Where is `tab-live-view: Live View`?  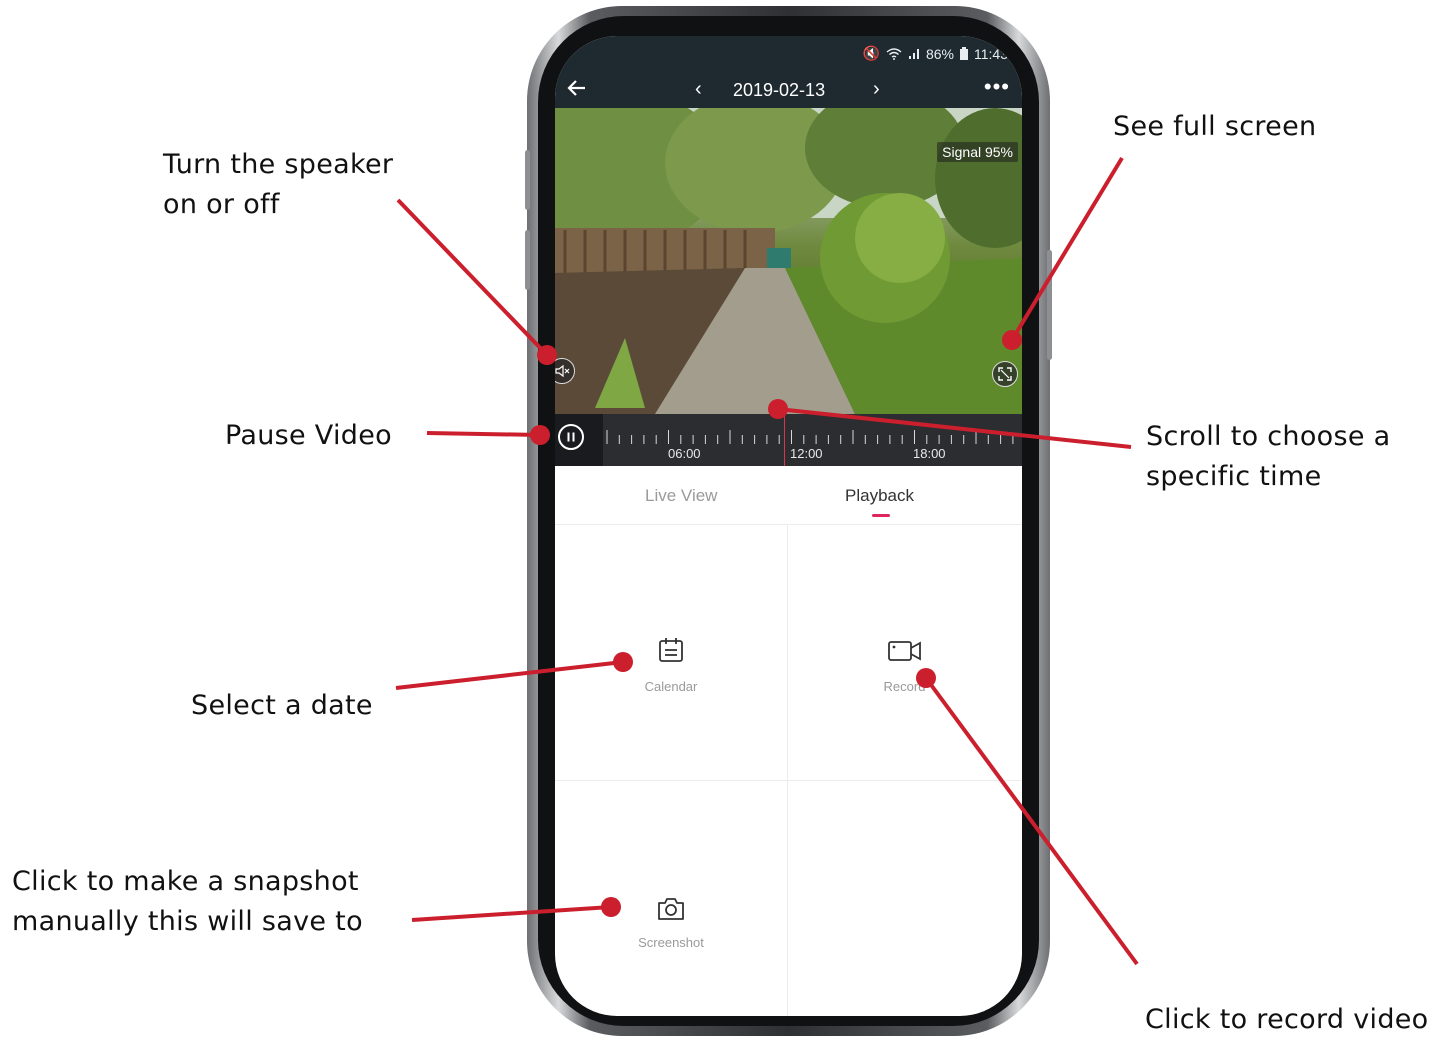 tab-live-view: Live View is located at coordinates (681, 496).